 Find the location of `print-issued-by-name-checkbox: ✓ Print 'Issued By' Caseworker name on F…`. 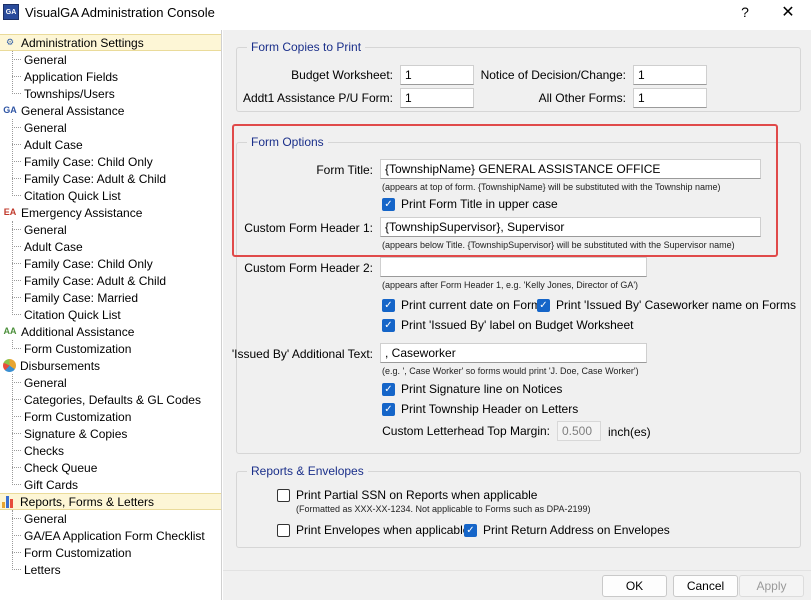

print-issued-by-name-checkbox: ✓ Print 'Issued By' Caseworker name on F… is located at coordinates (666, 305).